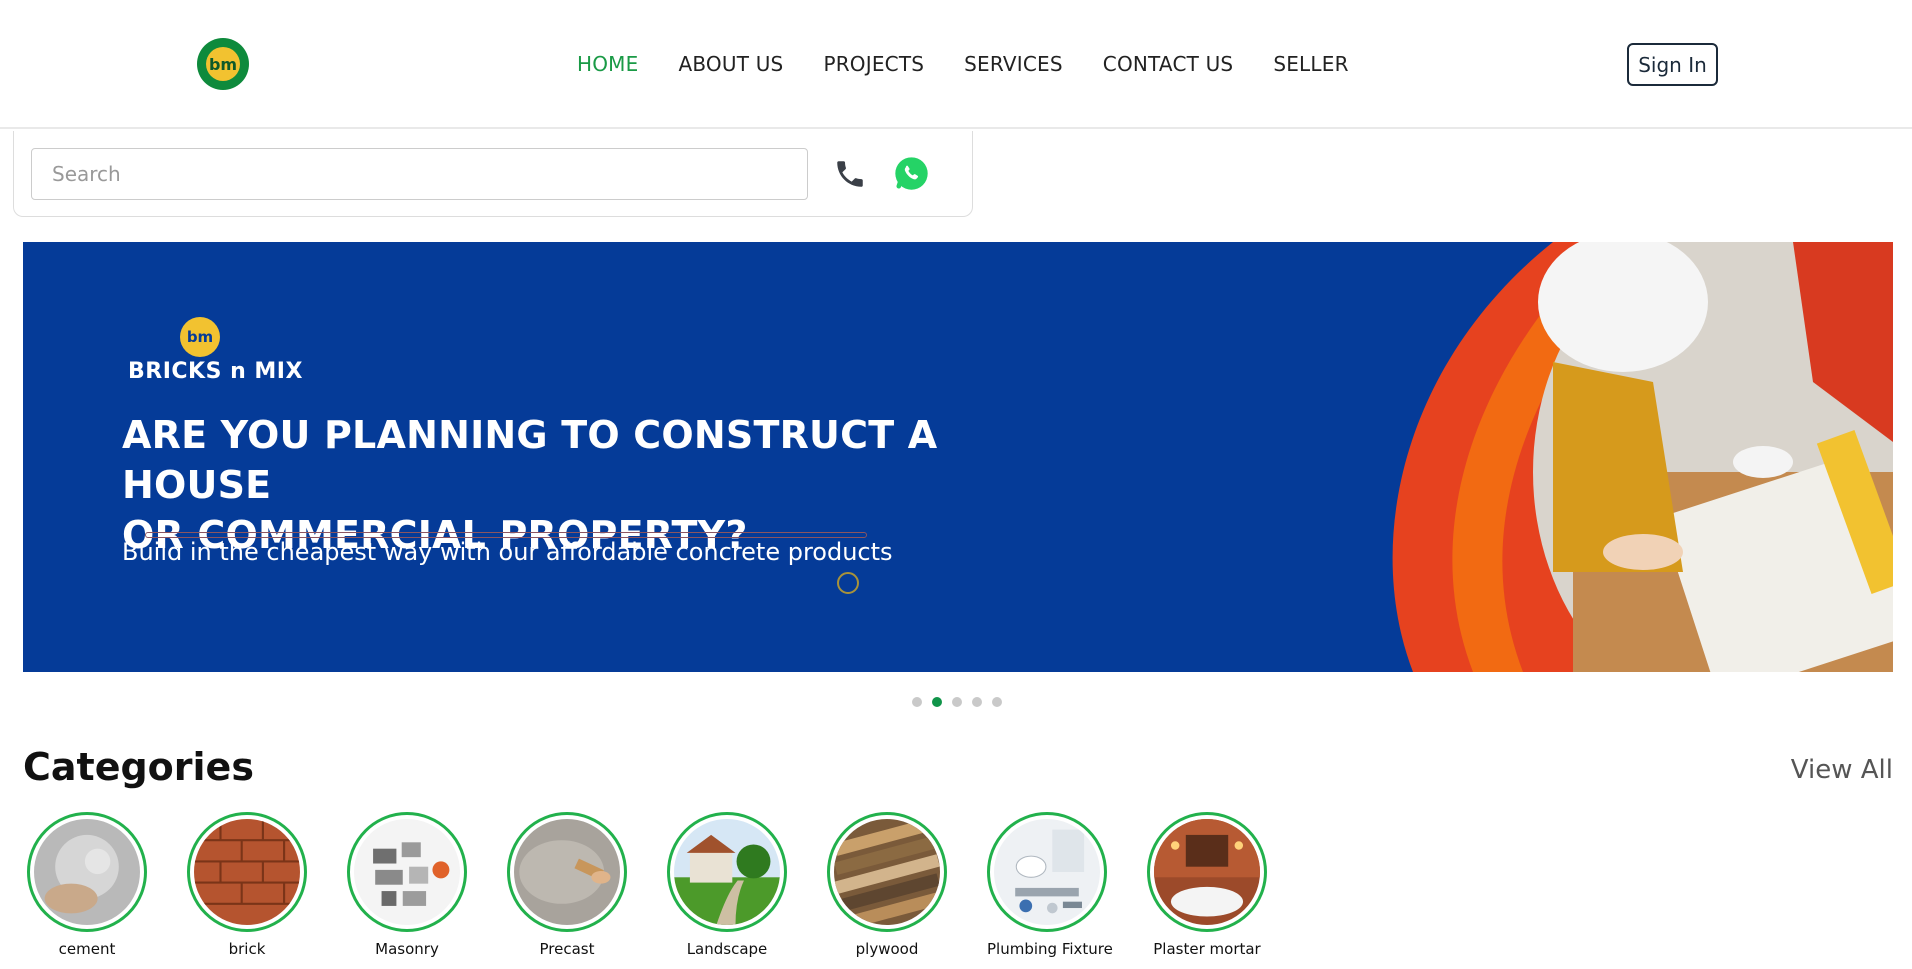 The image size is (1912, 969). What do you see at coordinates (730, 64) in the screenshot?
I see `nav-about-us: ABOUT US` at bounding box center [730, 64].